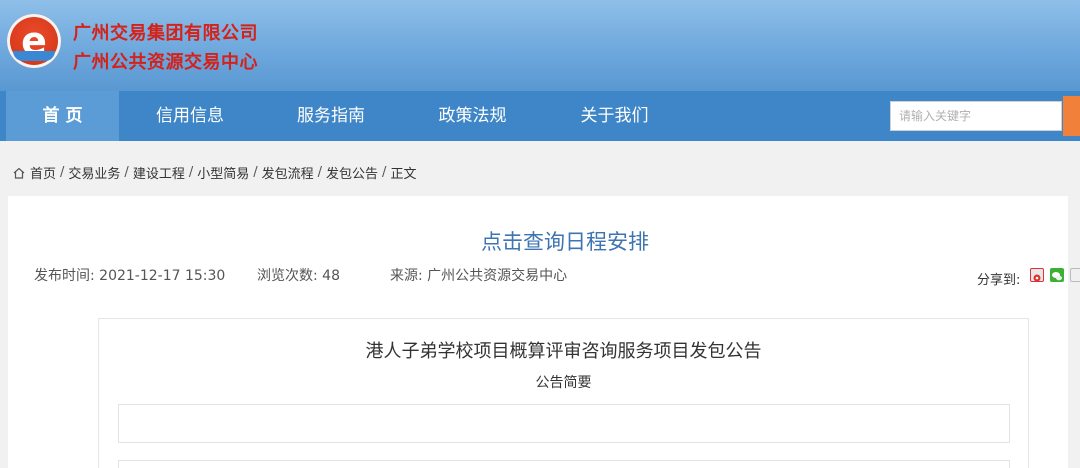  Describe the element at coordinates (563, 383) in the screenshot. I see `document-subtitle: 公告简要` at that location.